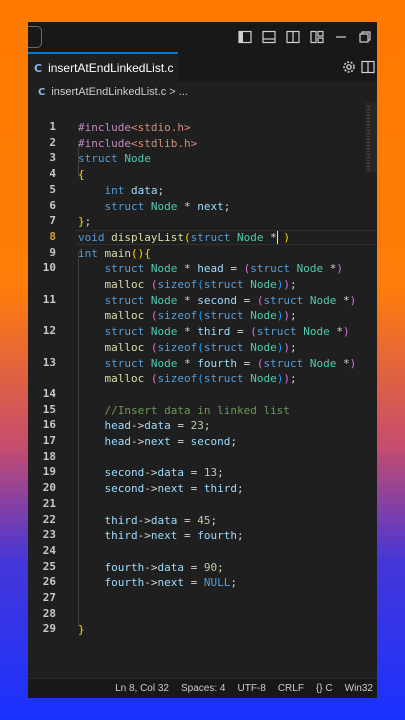 This screenshot has width=405, height=720. Describe the element at coordinates (369, 67) in the screenshot. I see `split-editor-icon` at that location.